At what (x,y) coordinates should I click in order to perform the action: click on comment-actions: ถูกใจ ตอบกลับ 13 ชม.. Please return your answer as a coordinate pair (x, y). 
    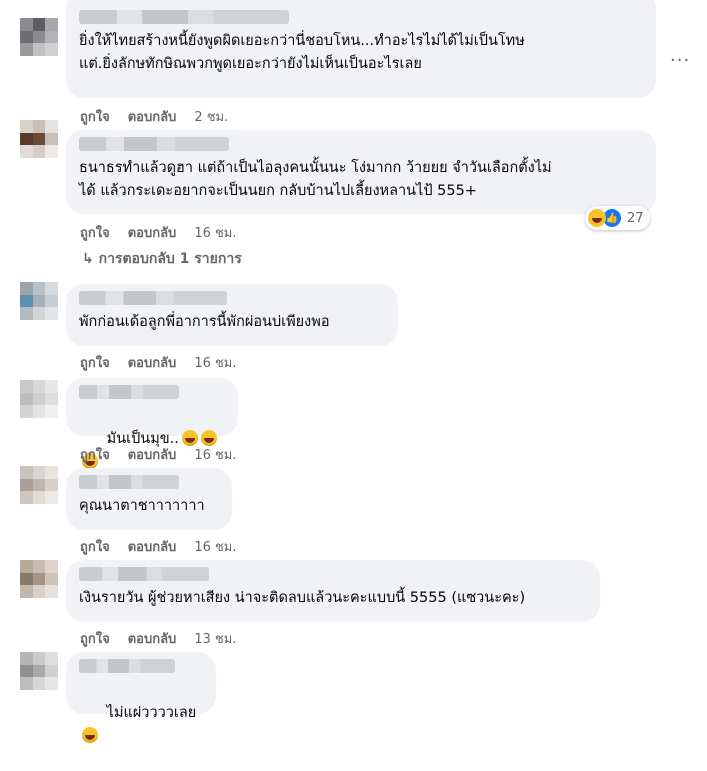
    Looking at the image, I should click on (158, 638).